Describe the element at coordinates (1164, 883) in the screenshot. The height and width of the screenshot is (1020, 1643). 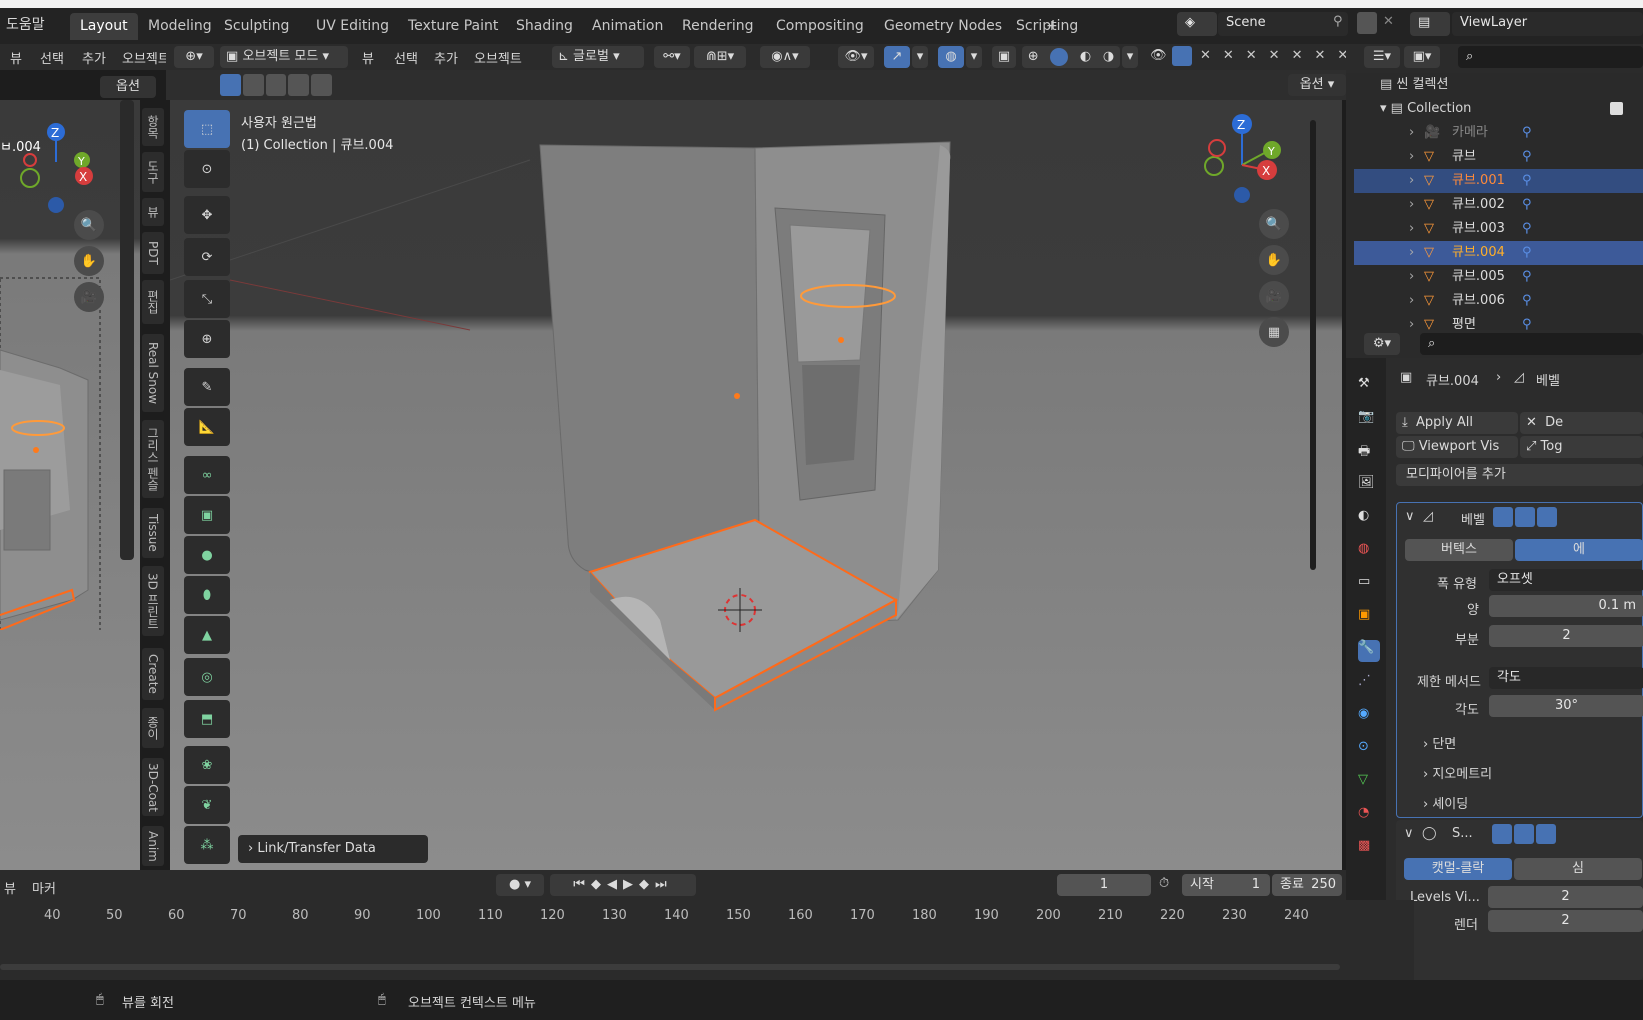
I see `stopwatch-icon: ⏱` at that location.